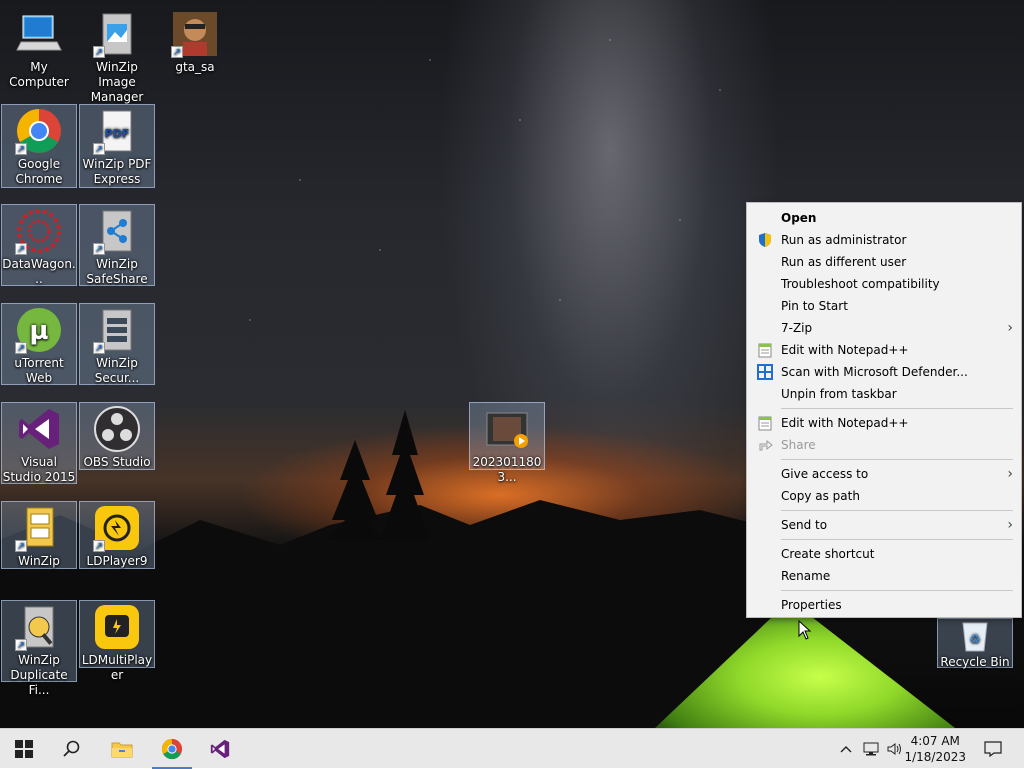 The width and height of the screenshot is (1024, 769). Describe the element at coordinates (804, 525) in the screenshot. I see `menu-item-label: Send to` at that location.